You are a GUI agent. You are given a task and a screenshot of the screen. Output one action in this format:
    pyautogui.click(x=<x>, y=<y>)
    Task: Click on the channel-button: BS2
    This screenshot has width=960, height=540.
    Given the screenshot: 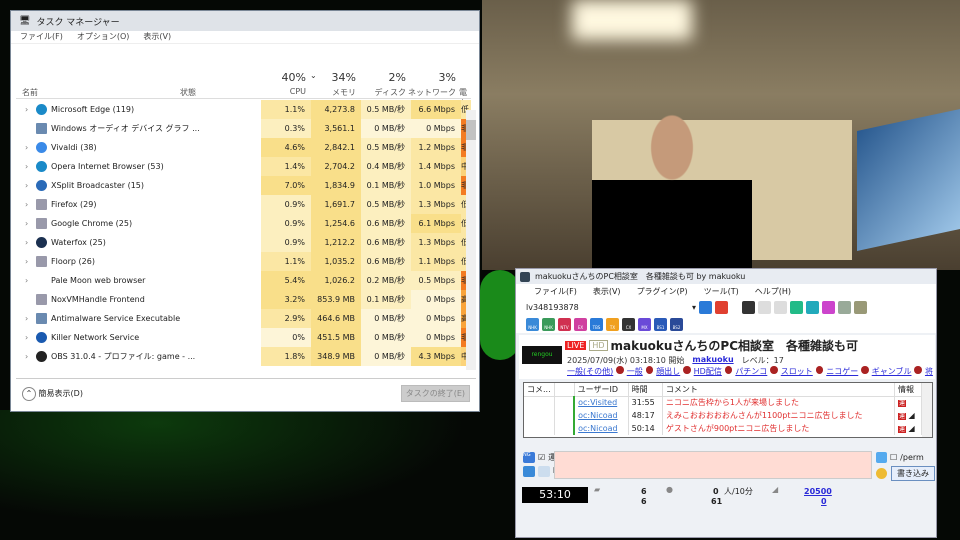 What is the action you would take?
    pyautogui.click(x=676, y=324)
    